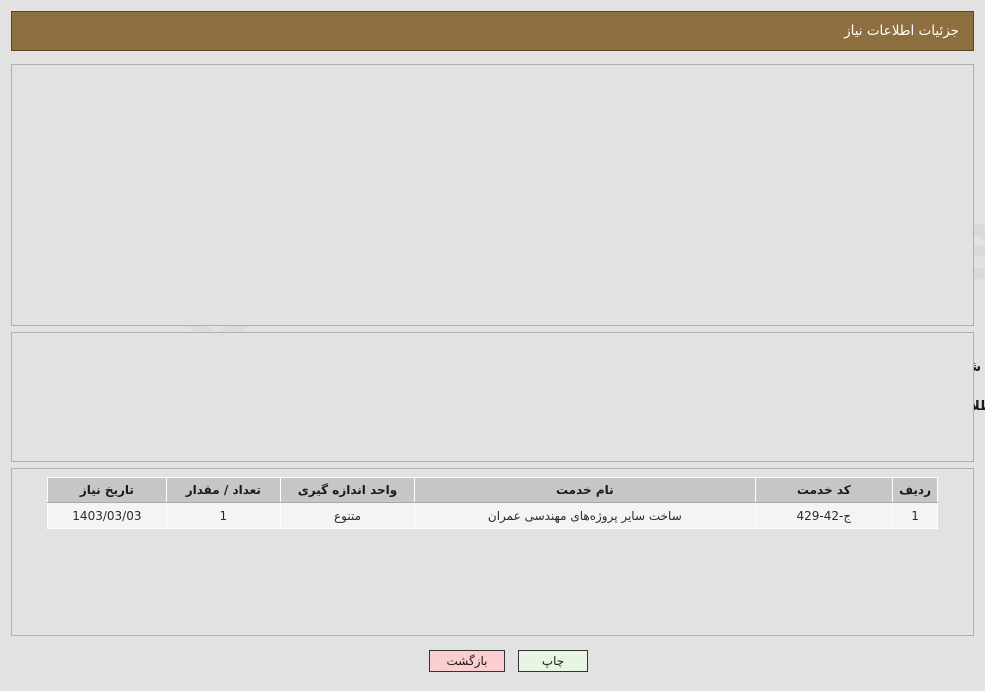 This screenshot has width=985, height=691. I want to click on cell-unit: متنوع, so click(347, 515).